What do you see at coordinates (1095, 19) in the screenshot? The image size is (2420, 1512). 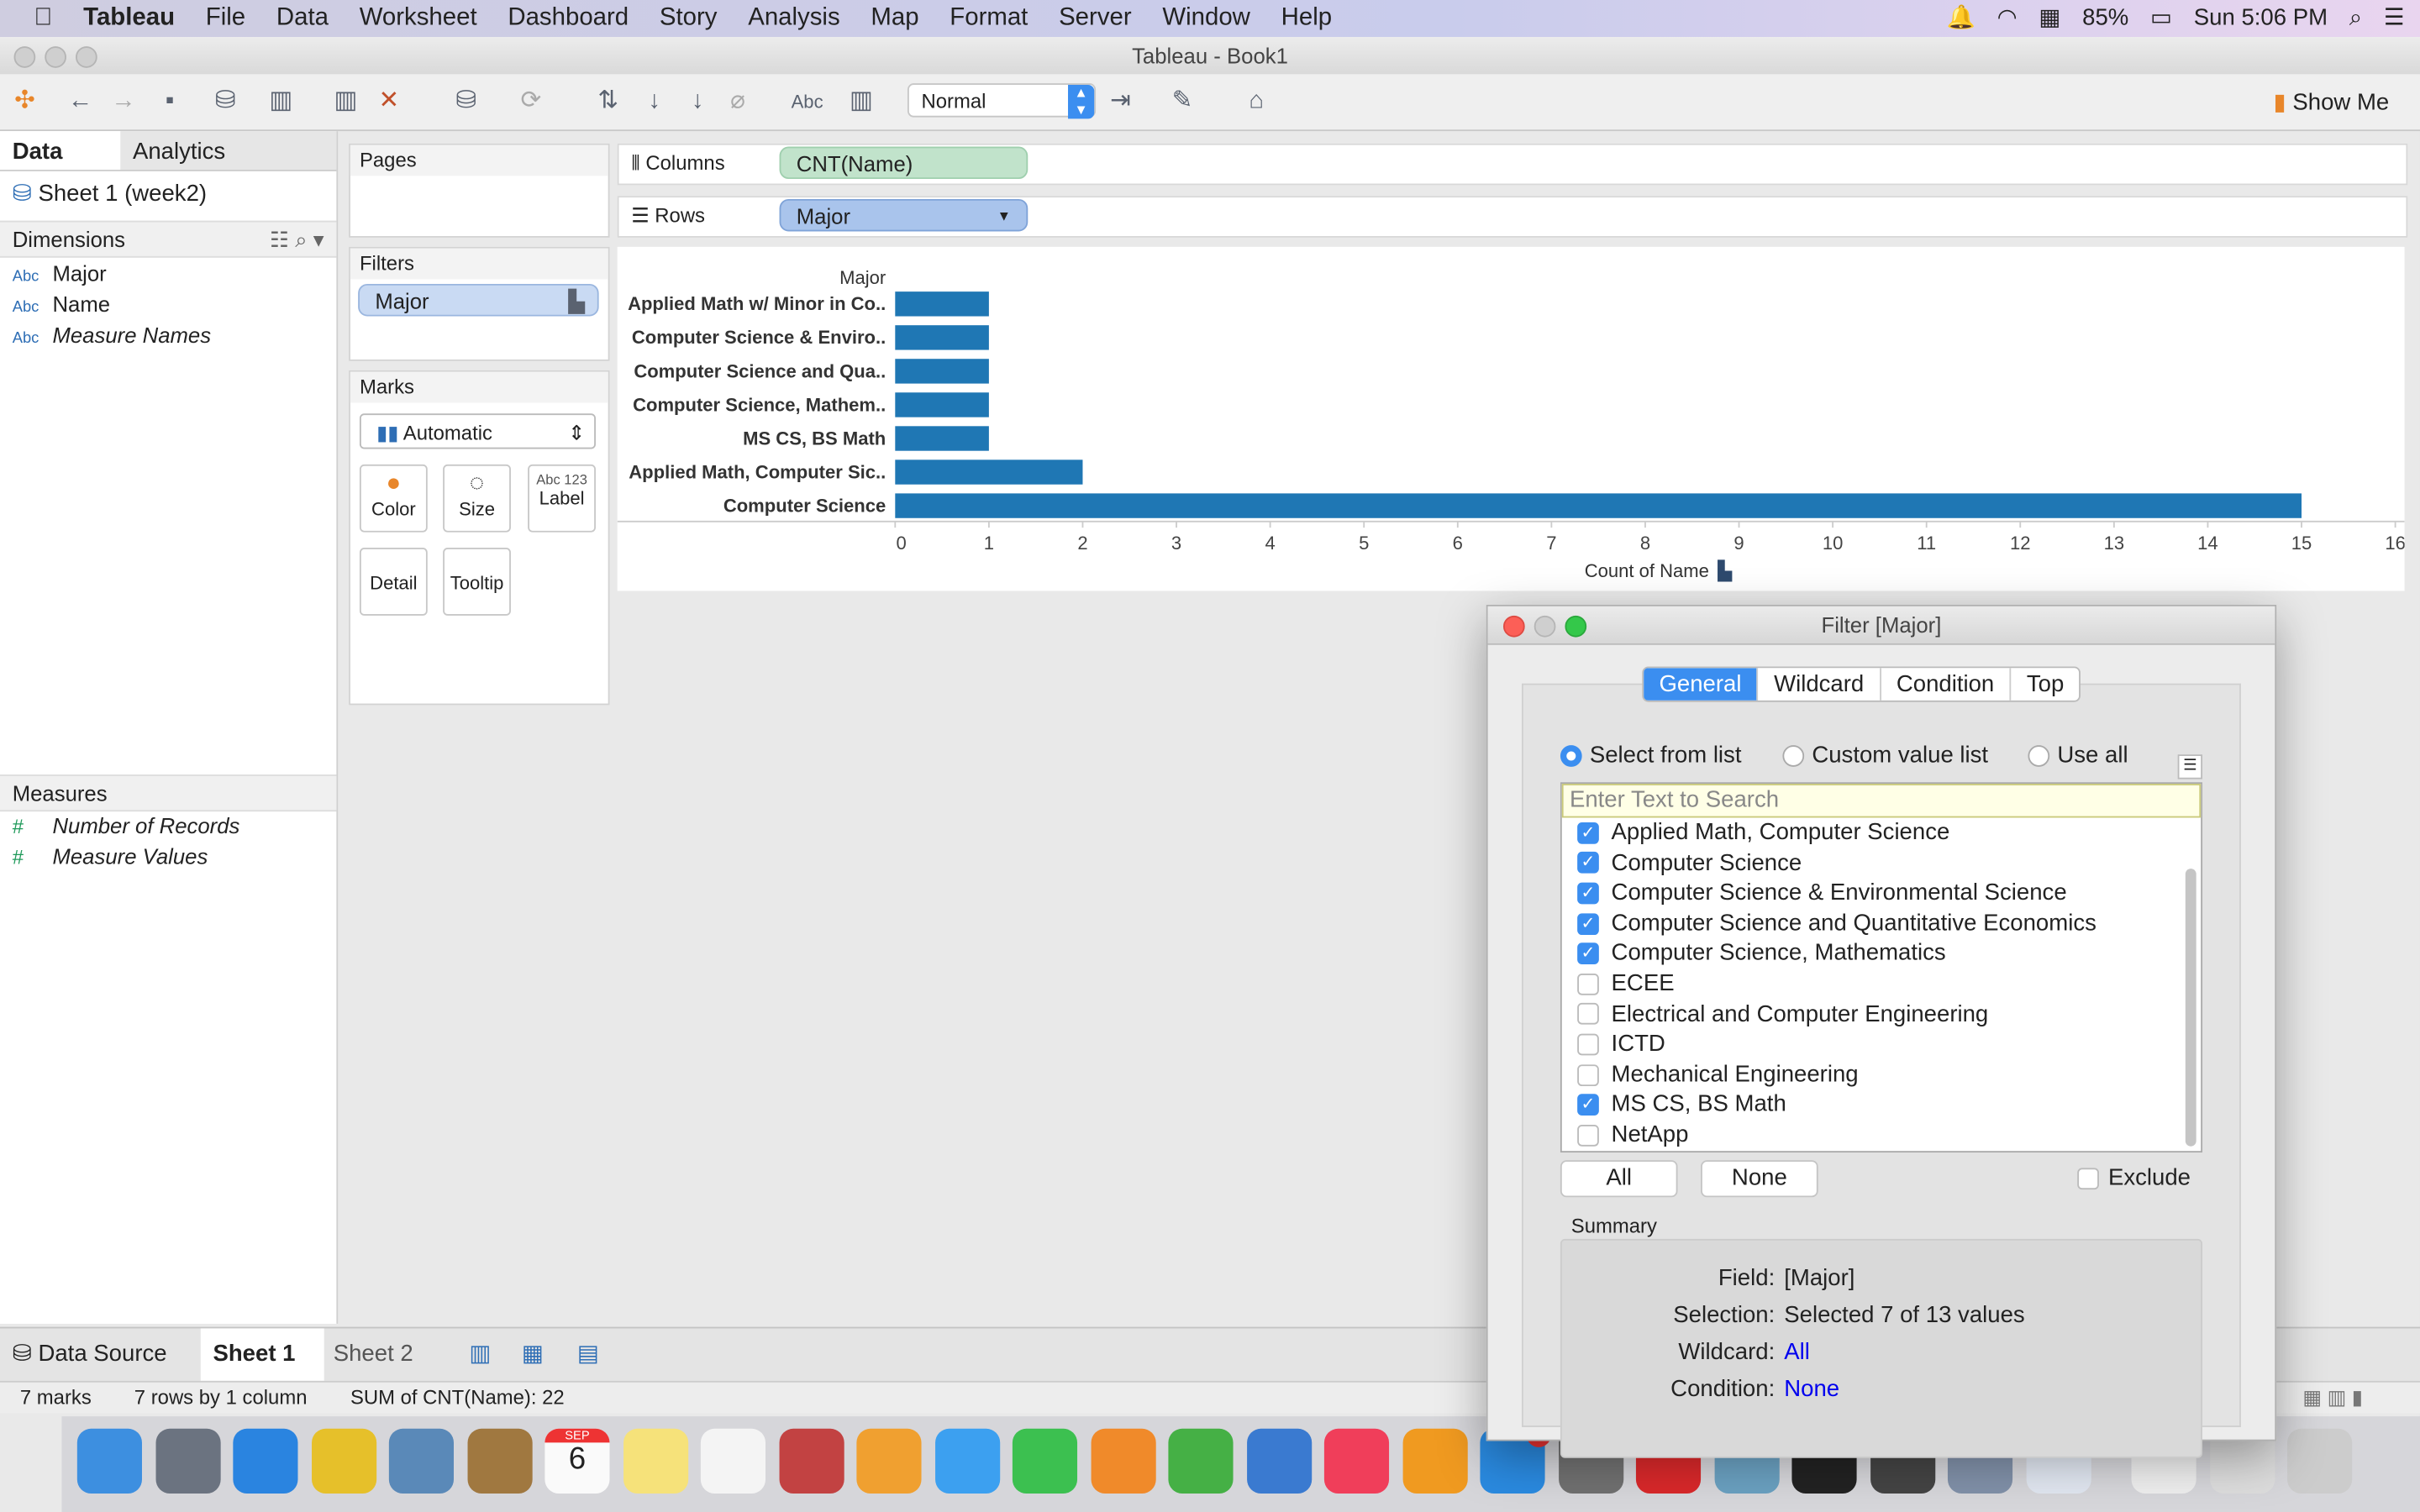 I see `menu-server: Server` at bounding box center [1095, 19].